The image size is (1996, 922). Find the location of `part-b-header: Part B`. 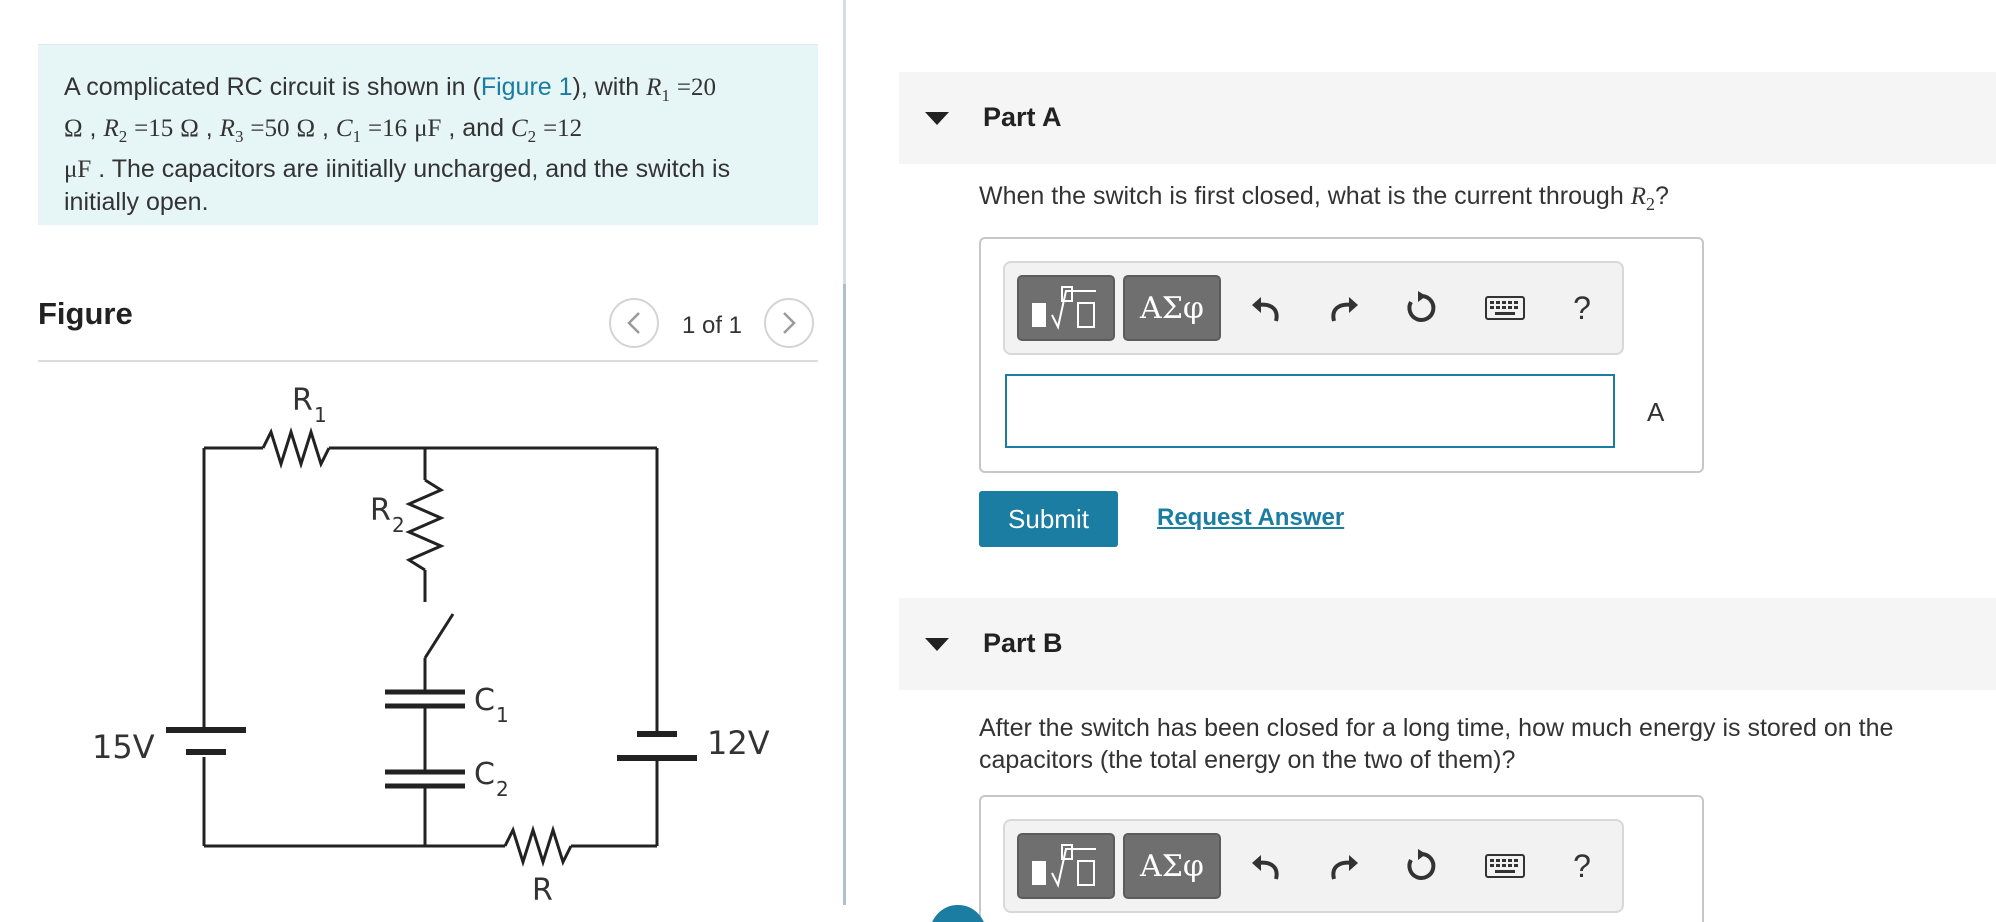

part-b-header: Part B is located at coordinates (1447, 644).